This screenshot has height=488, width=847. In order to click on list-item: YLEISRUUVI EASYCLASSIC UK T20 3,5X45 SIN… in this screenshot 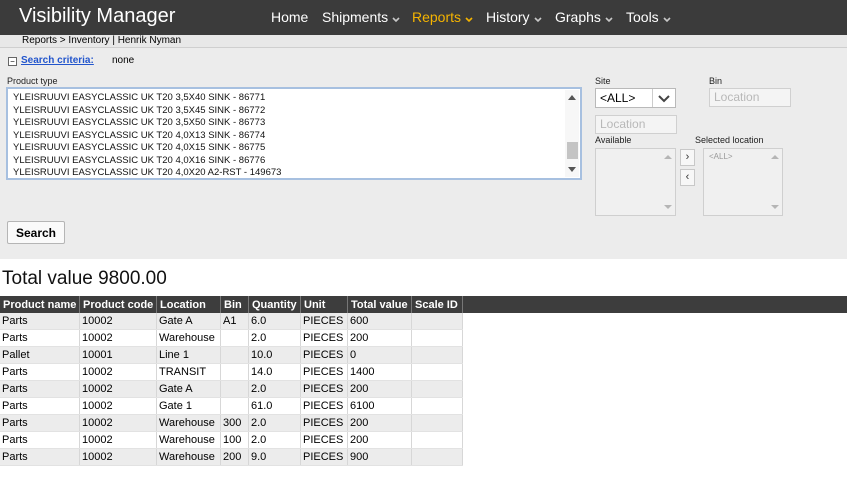, I will do `click(139, 110)`.